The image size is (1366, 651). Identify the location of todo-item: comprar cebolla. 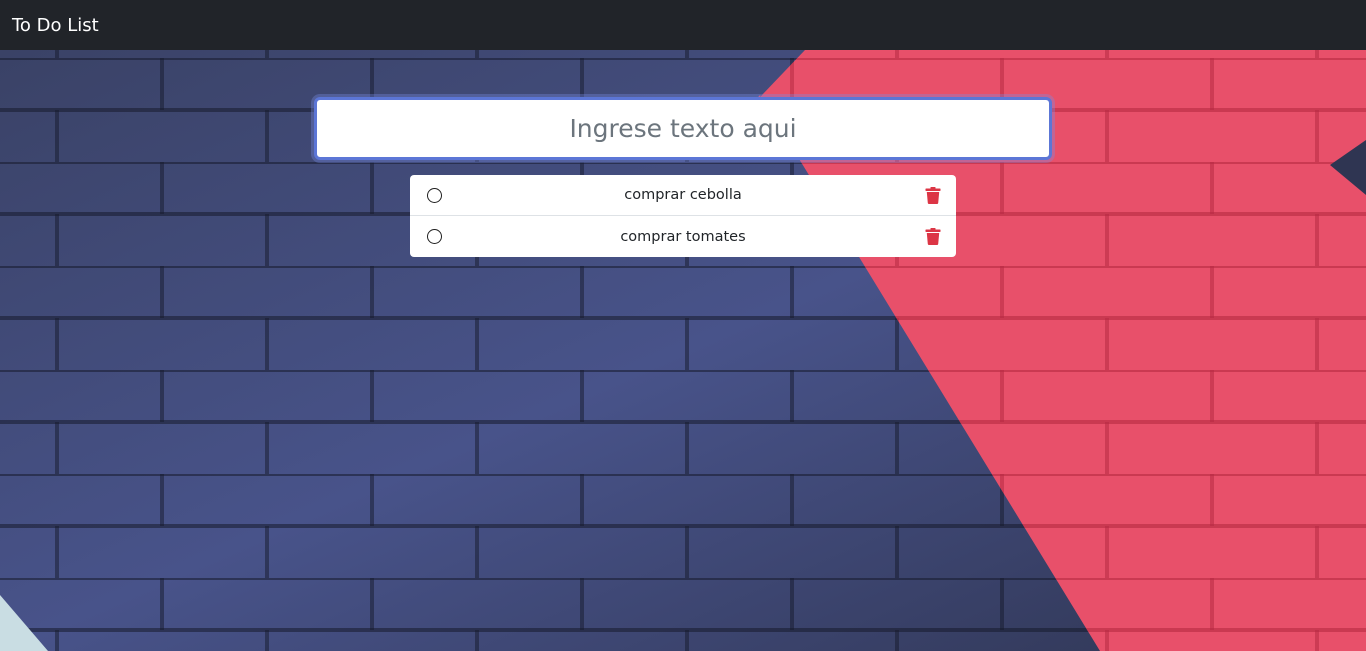
(683, 195).